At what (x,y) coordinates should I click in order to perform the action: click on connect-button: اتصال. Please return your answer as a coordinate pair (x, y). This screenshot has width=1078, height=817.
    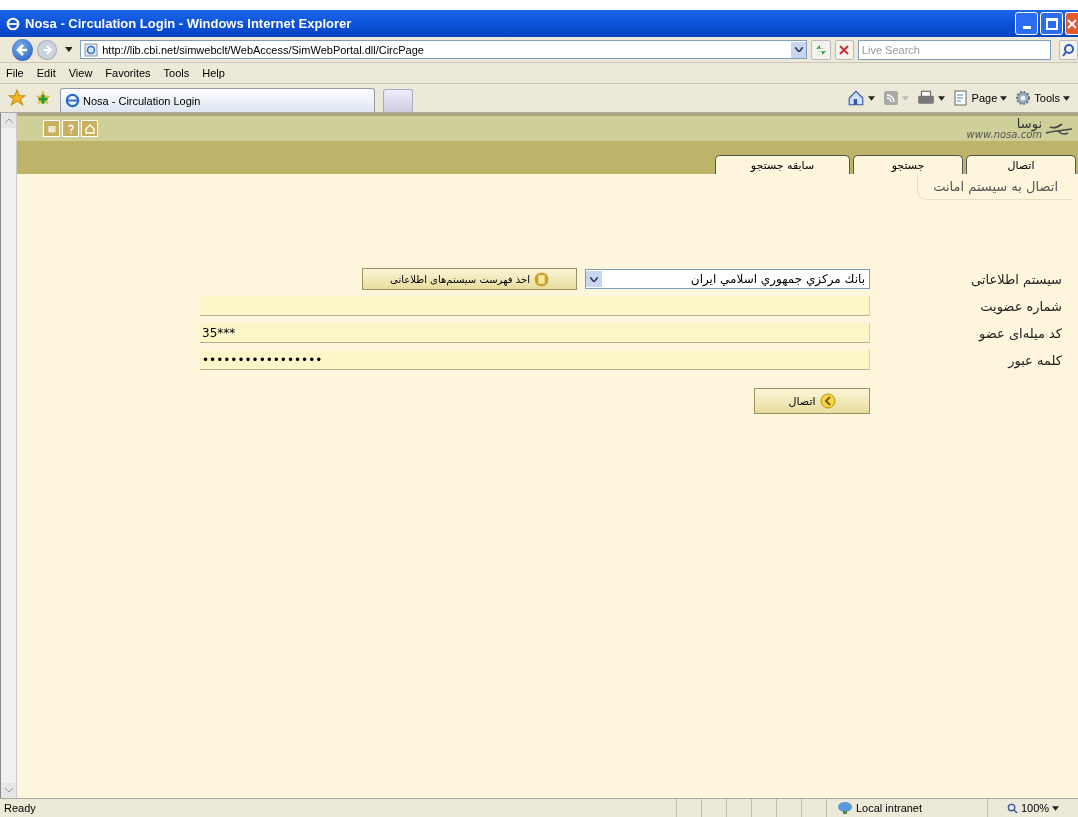
    Looking at the image, I should click on (812, 401).